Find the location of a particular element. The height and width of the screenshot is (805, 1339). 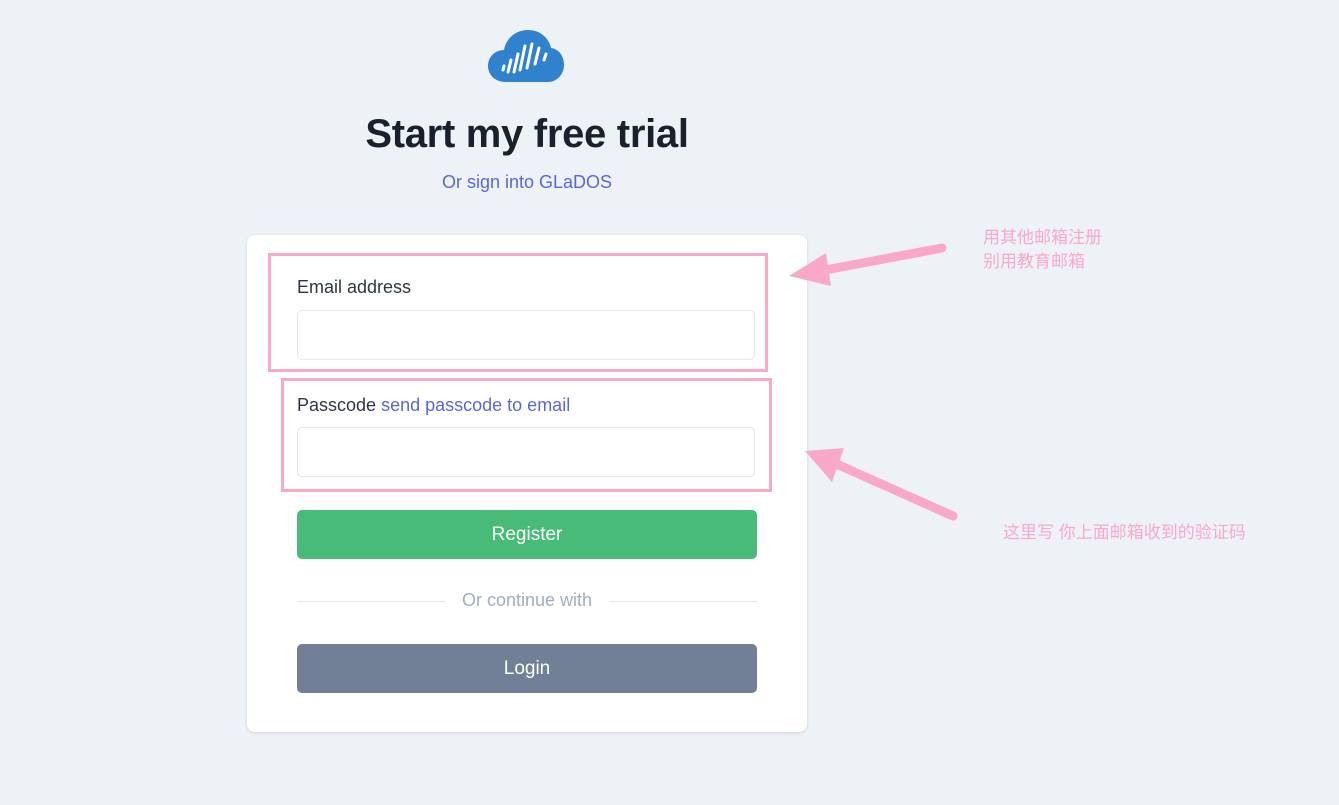

annotation-arrows is located at coordinates (873, 382).